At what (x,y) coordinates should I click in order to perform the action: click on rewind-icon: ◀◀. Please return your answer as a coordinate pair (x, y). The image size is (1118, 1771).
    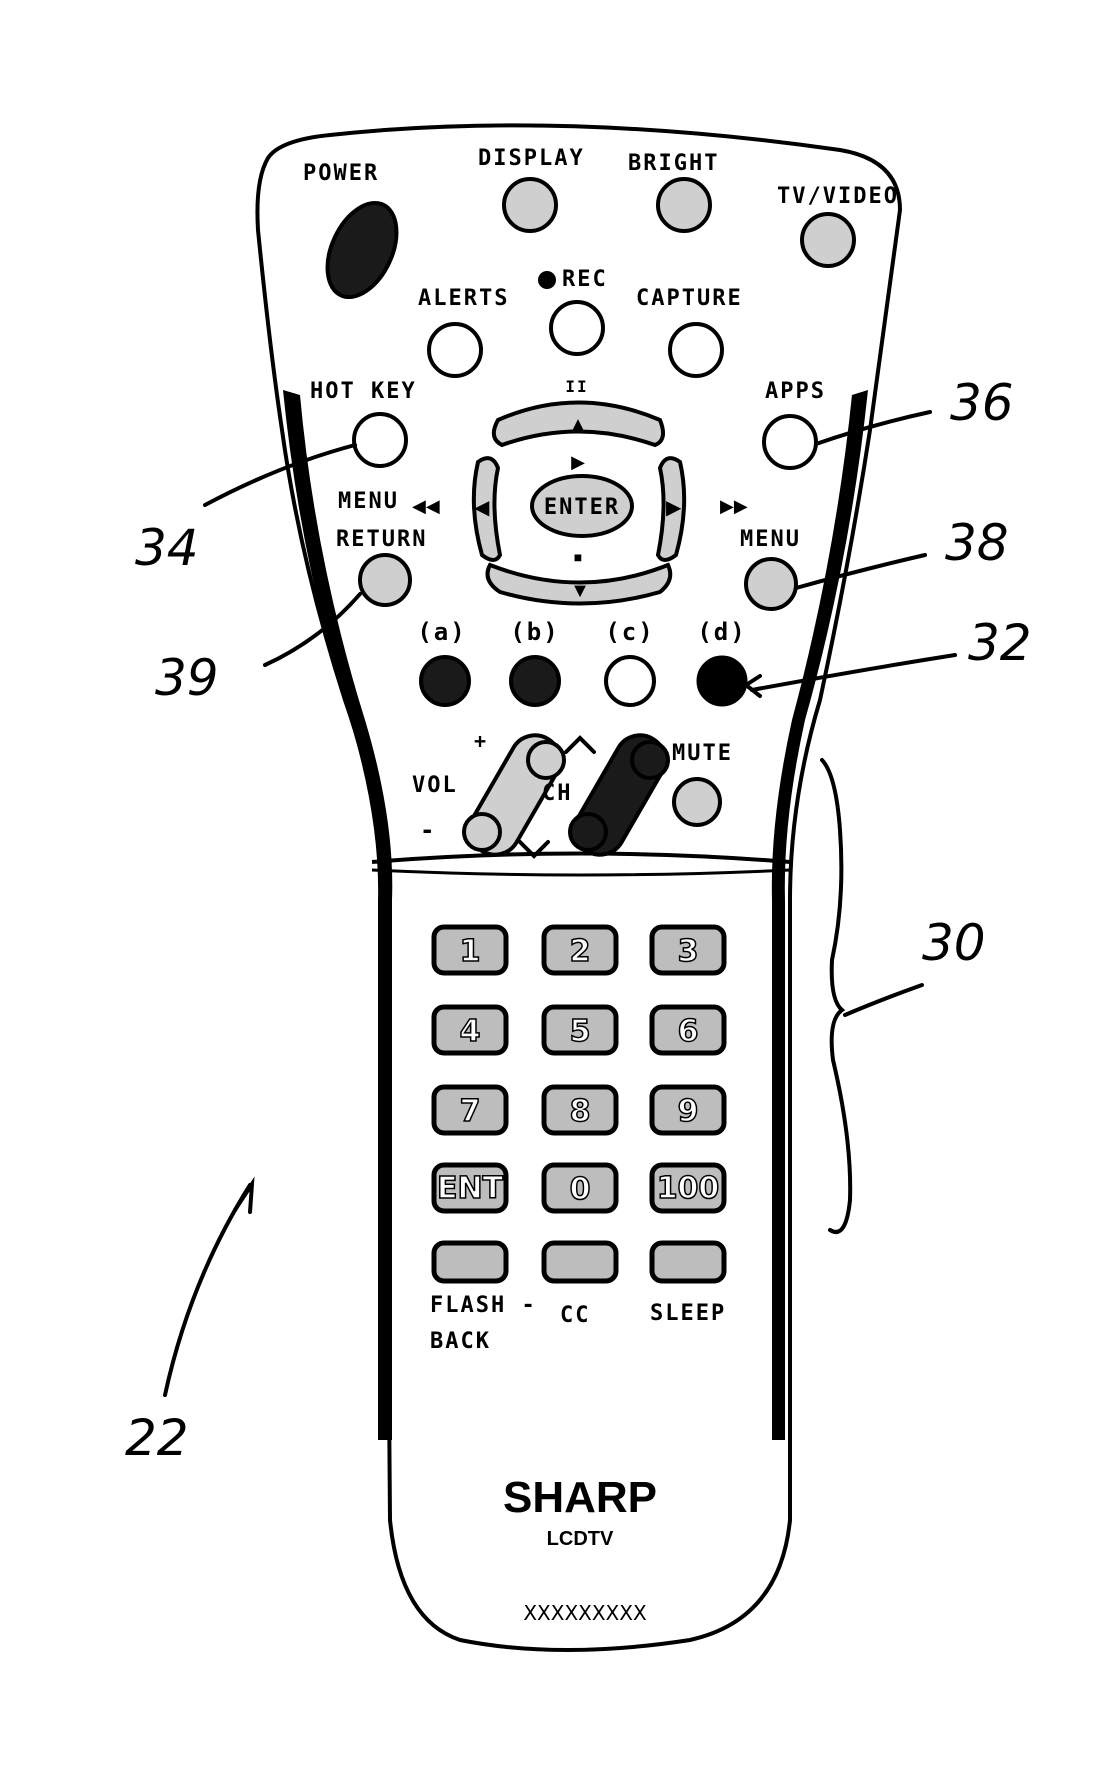
    Looking at the image, I should click on (426, 506).